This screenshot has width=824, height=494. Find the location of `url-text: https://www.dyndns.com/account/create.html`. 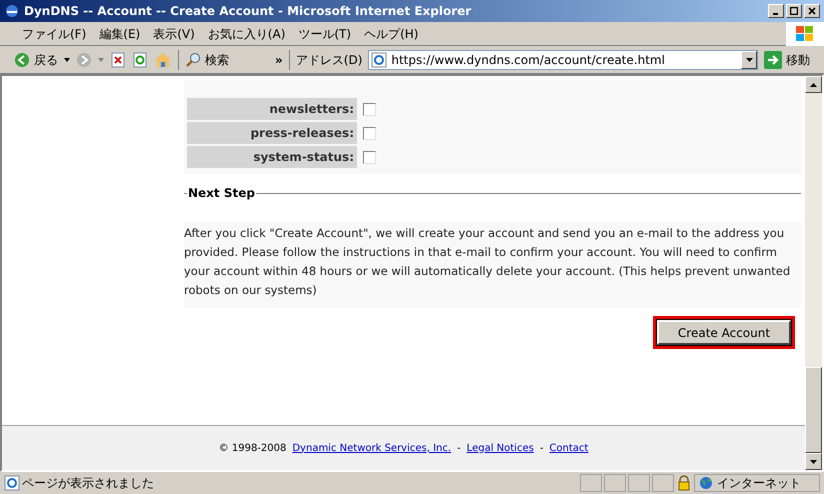

url-text: https://www.dyndns.com/account/create.html is located at coordinates (528, 60).